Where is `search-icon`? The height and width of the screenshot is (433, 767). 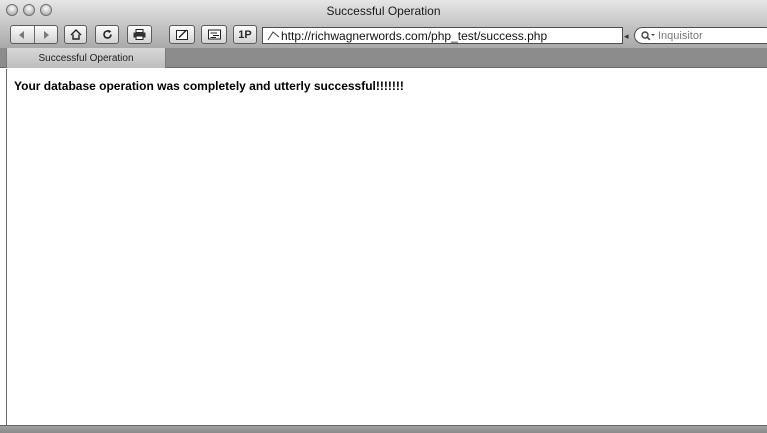 search-icon is located at coordinates (648, 35).